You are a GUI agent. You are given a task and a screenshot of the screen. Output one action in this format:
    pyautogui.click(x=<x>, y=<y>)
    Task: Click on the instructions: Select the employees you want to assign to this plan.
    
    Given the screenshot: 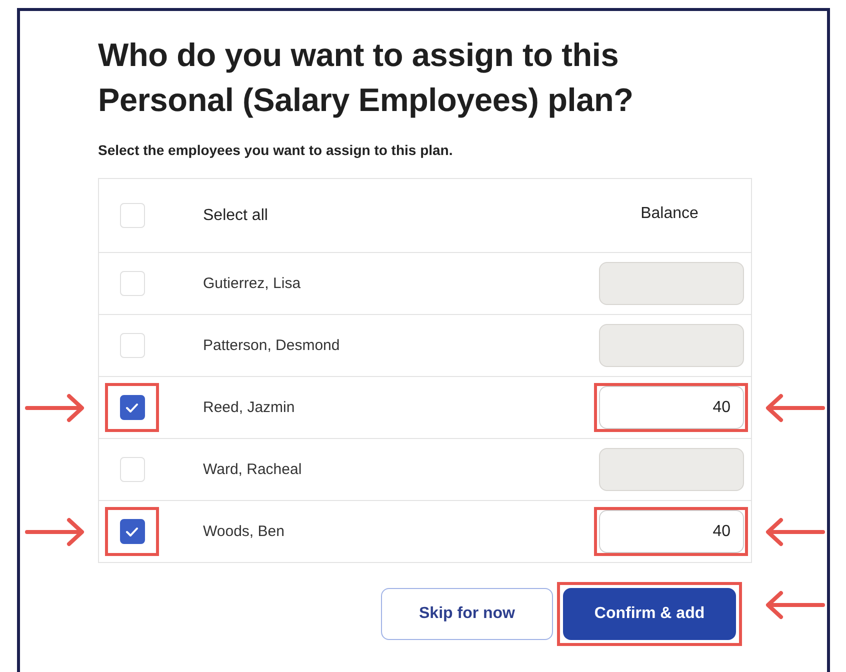 What is the action you would take?
    pyautogui.click(x=275, y=150)
    